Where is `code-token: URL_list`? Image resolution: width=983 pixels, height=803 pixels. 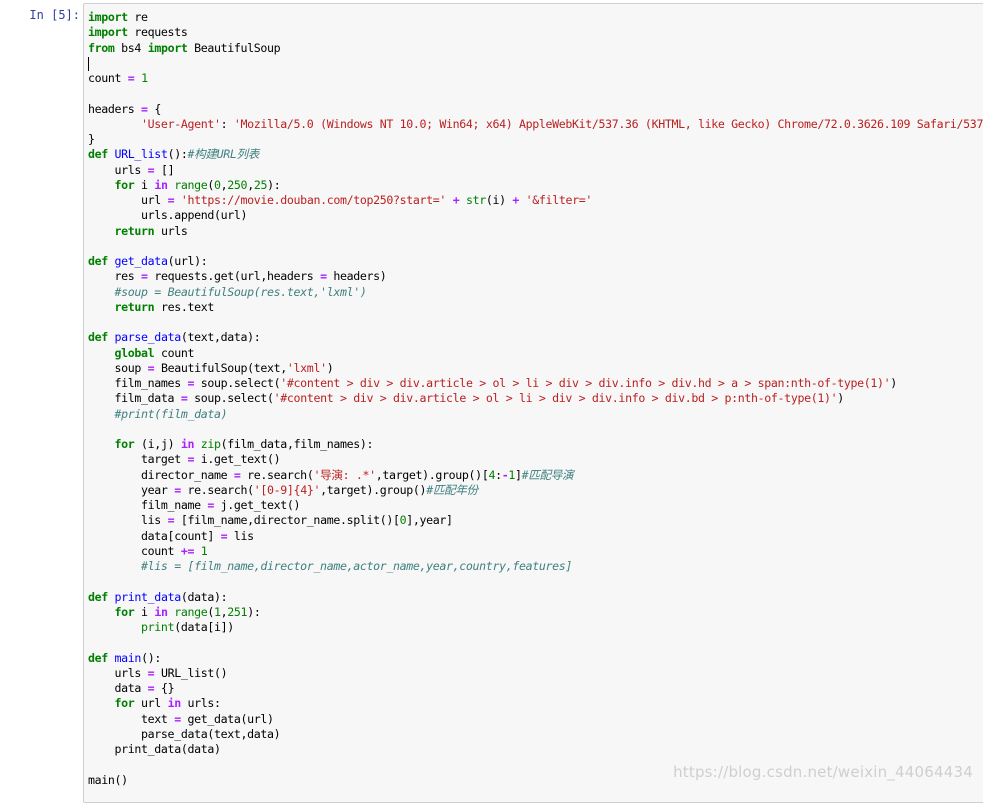 code-token: URL_list is located at coordinates (141, 154).